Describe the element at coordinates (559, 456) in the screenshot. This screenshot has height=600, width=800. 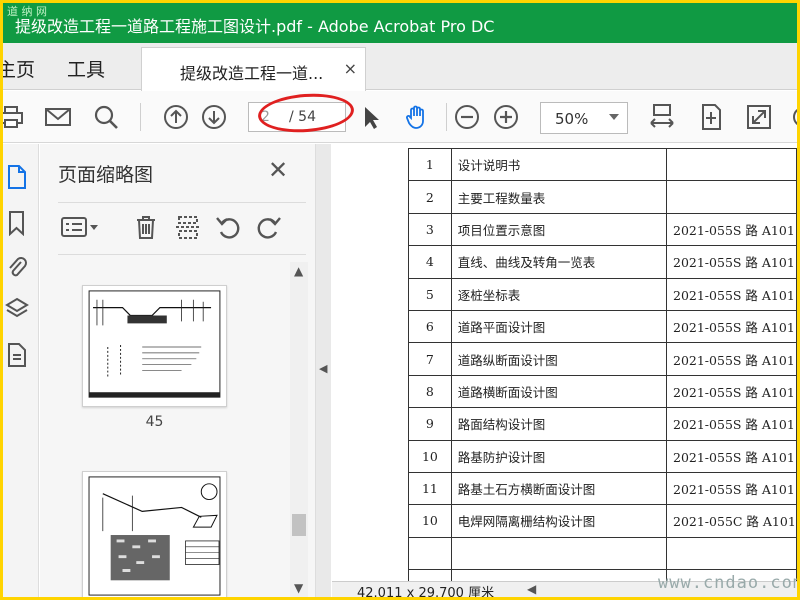
I see `drawing-name-cell: 路基防护设计图` at that location.